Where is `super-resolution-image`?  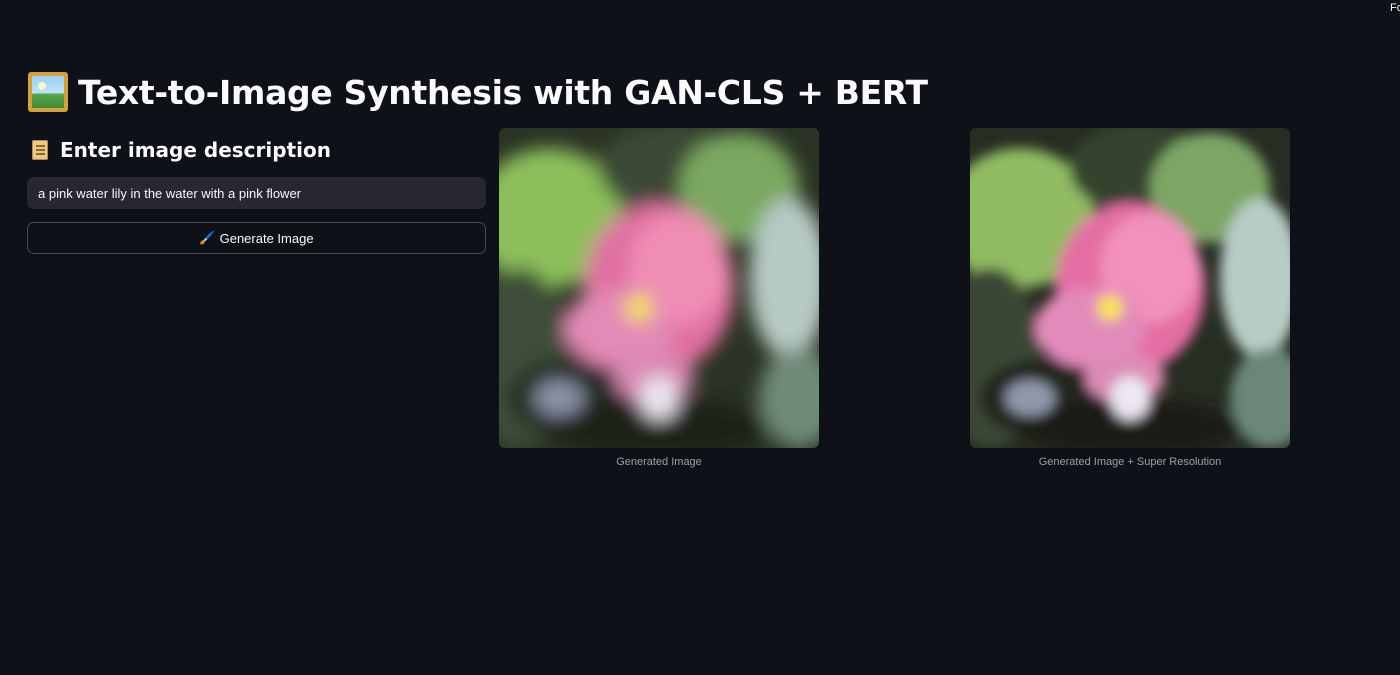
super-resolution-image is located at coordinates (1130, 288).